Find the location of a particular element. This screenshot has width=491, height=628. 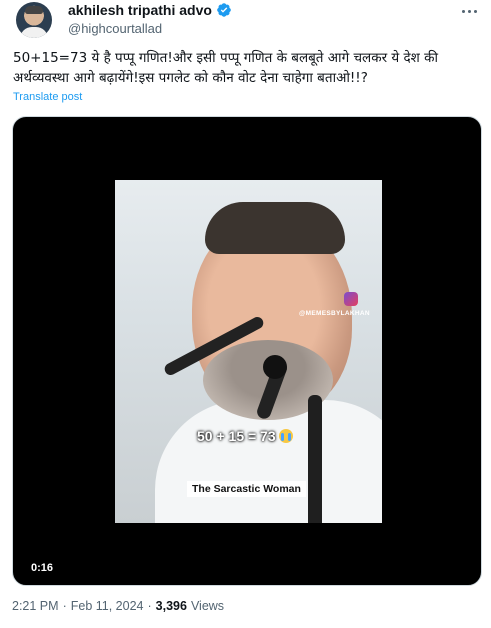

avatar-shirt is located at coordinates (34, 32).